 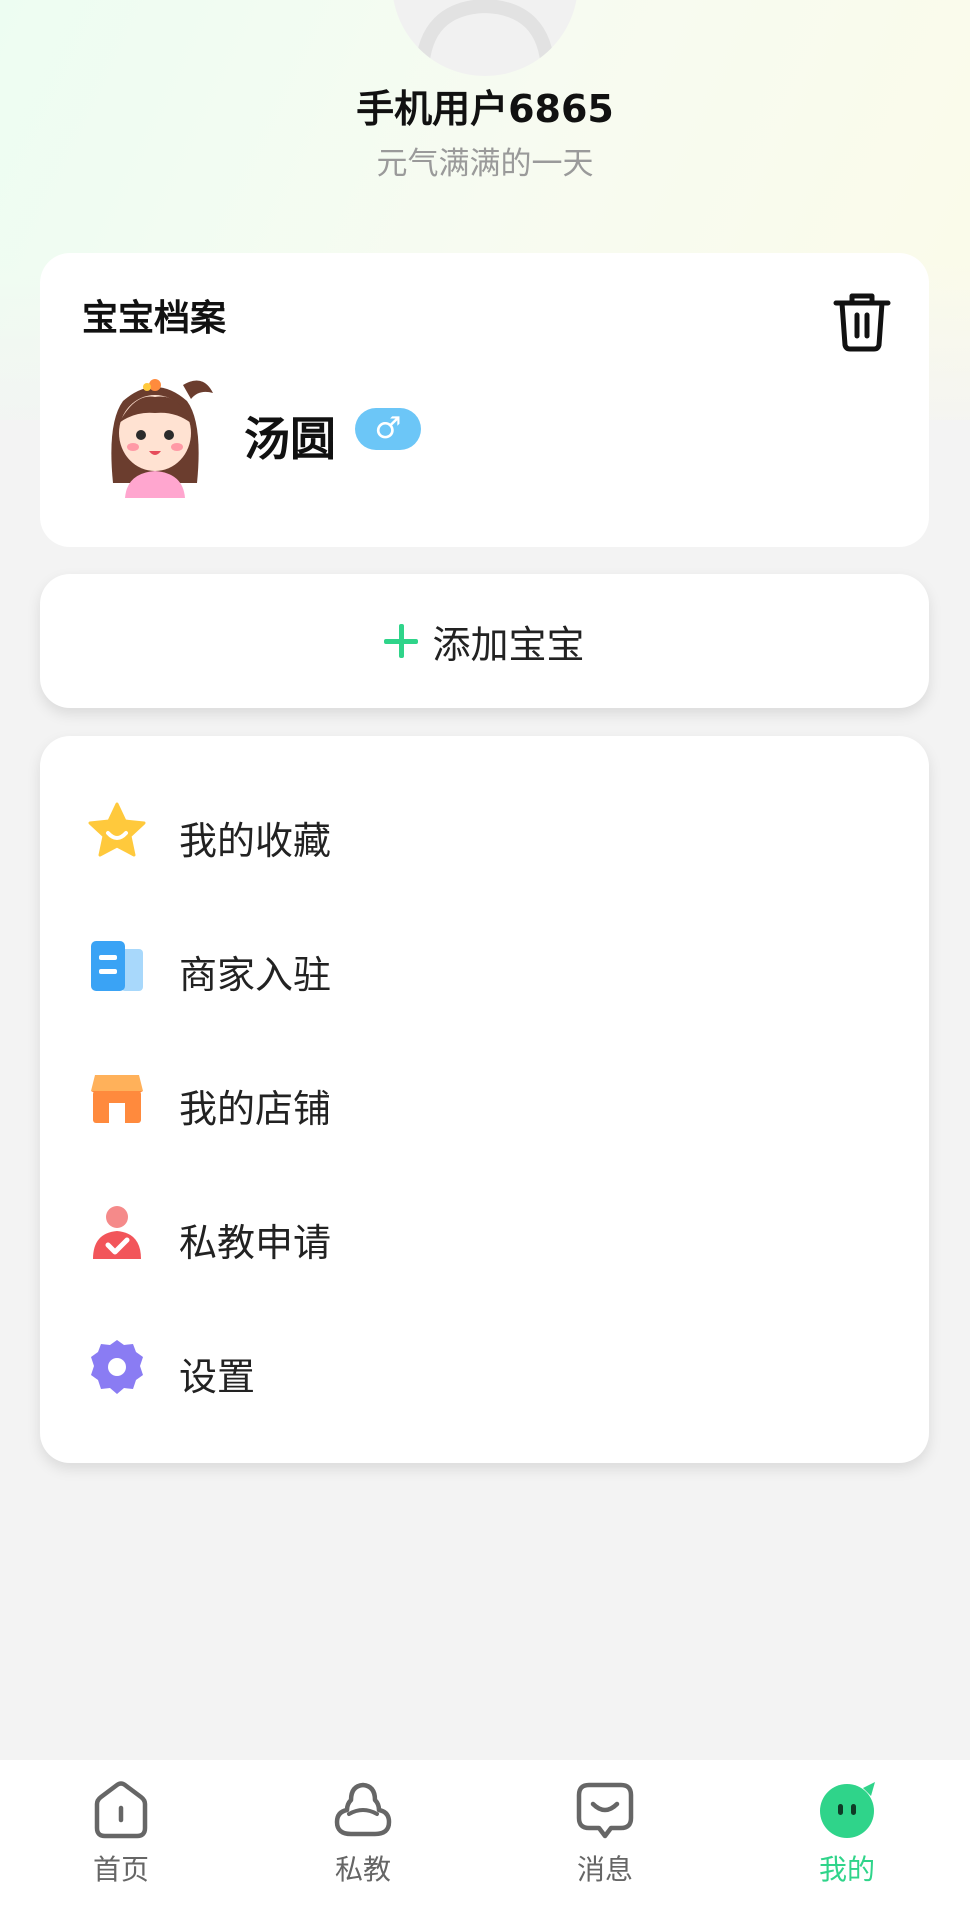 I want to click on baby-profile-card: 宝宝档案 汤圆 ♂, so click(x=484, y=400).